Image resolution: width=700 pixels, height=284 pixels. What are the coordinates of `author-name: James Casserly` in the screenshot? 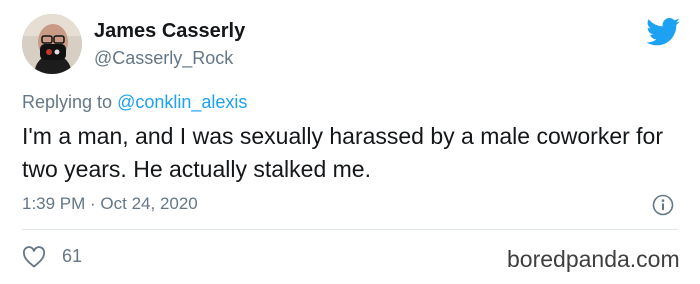 It's located at (169, 31).